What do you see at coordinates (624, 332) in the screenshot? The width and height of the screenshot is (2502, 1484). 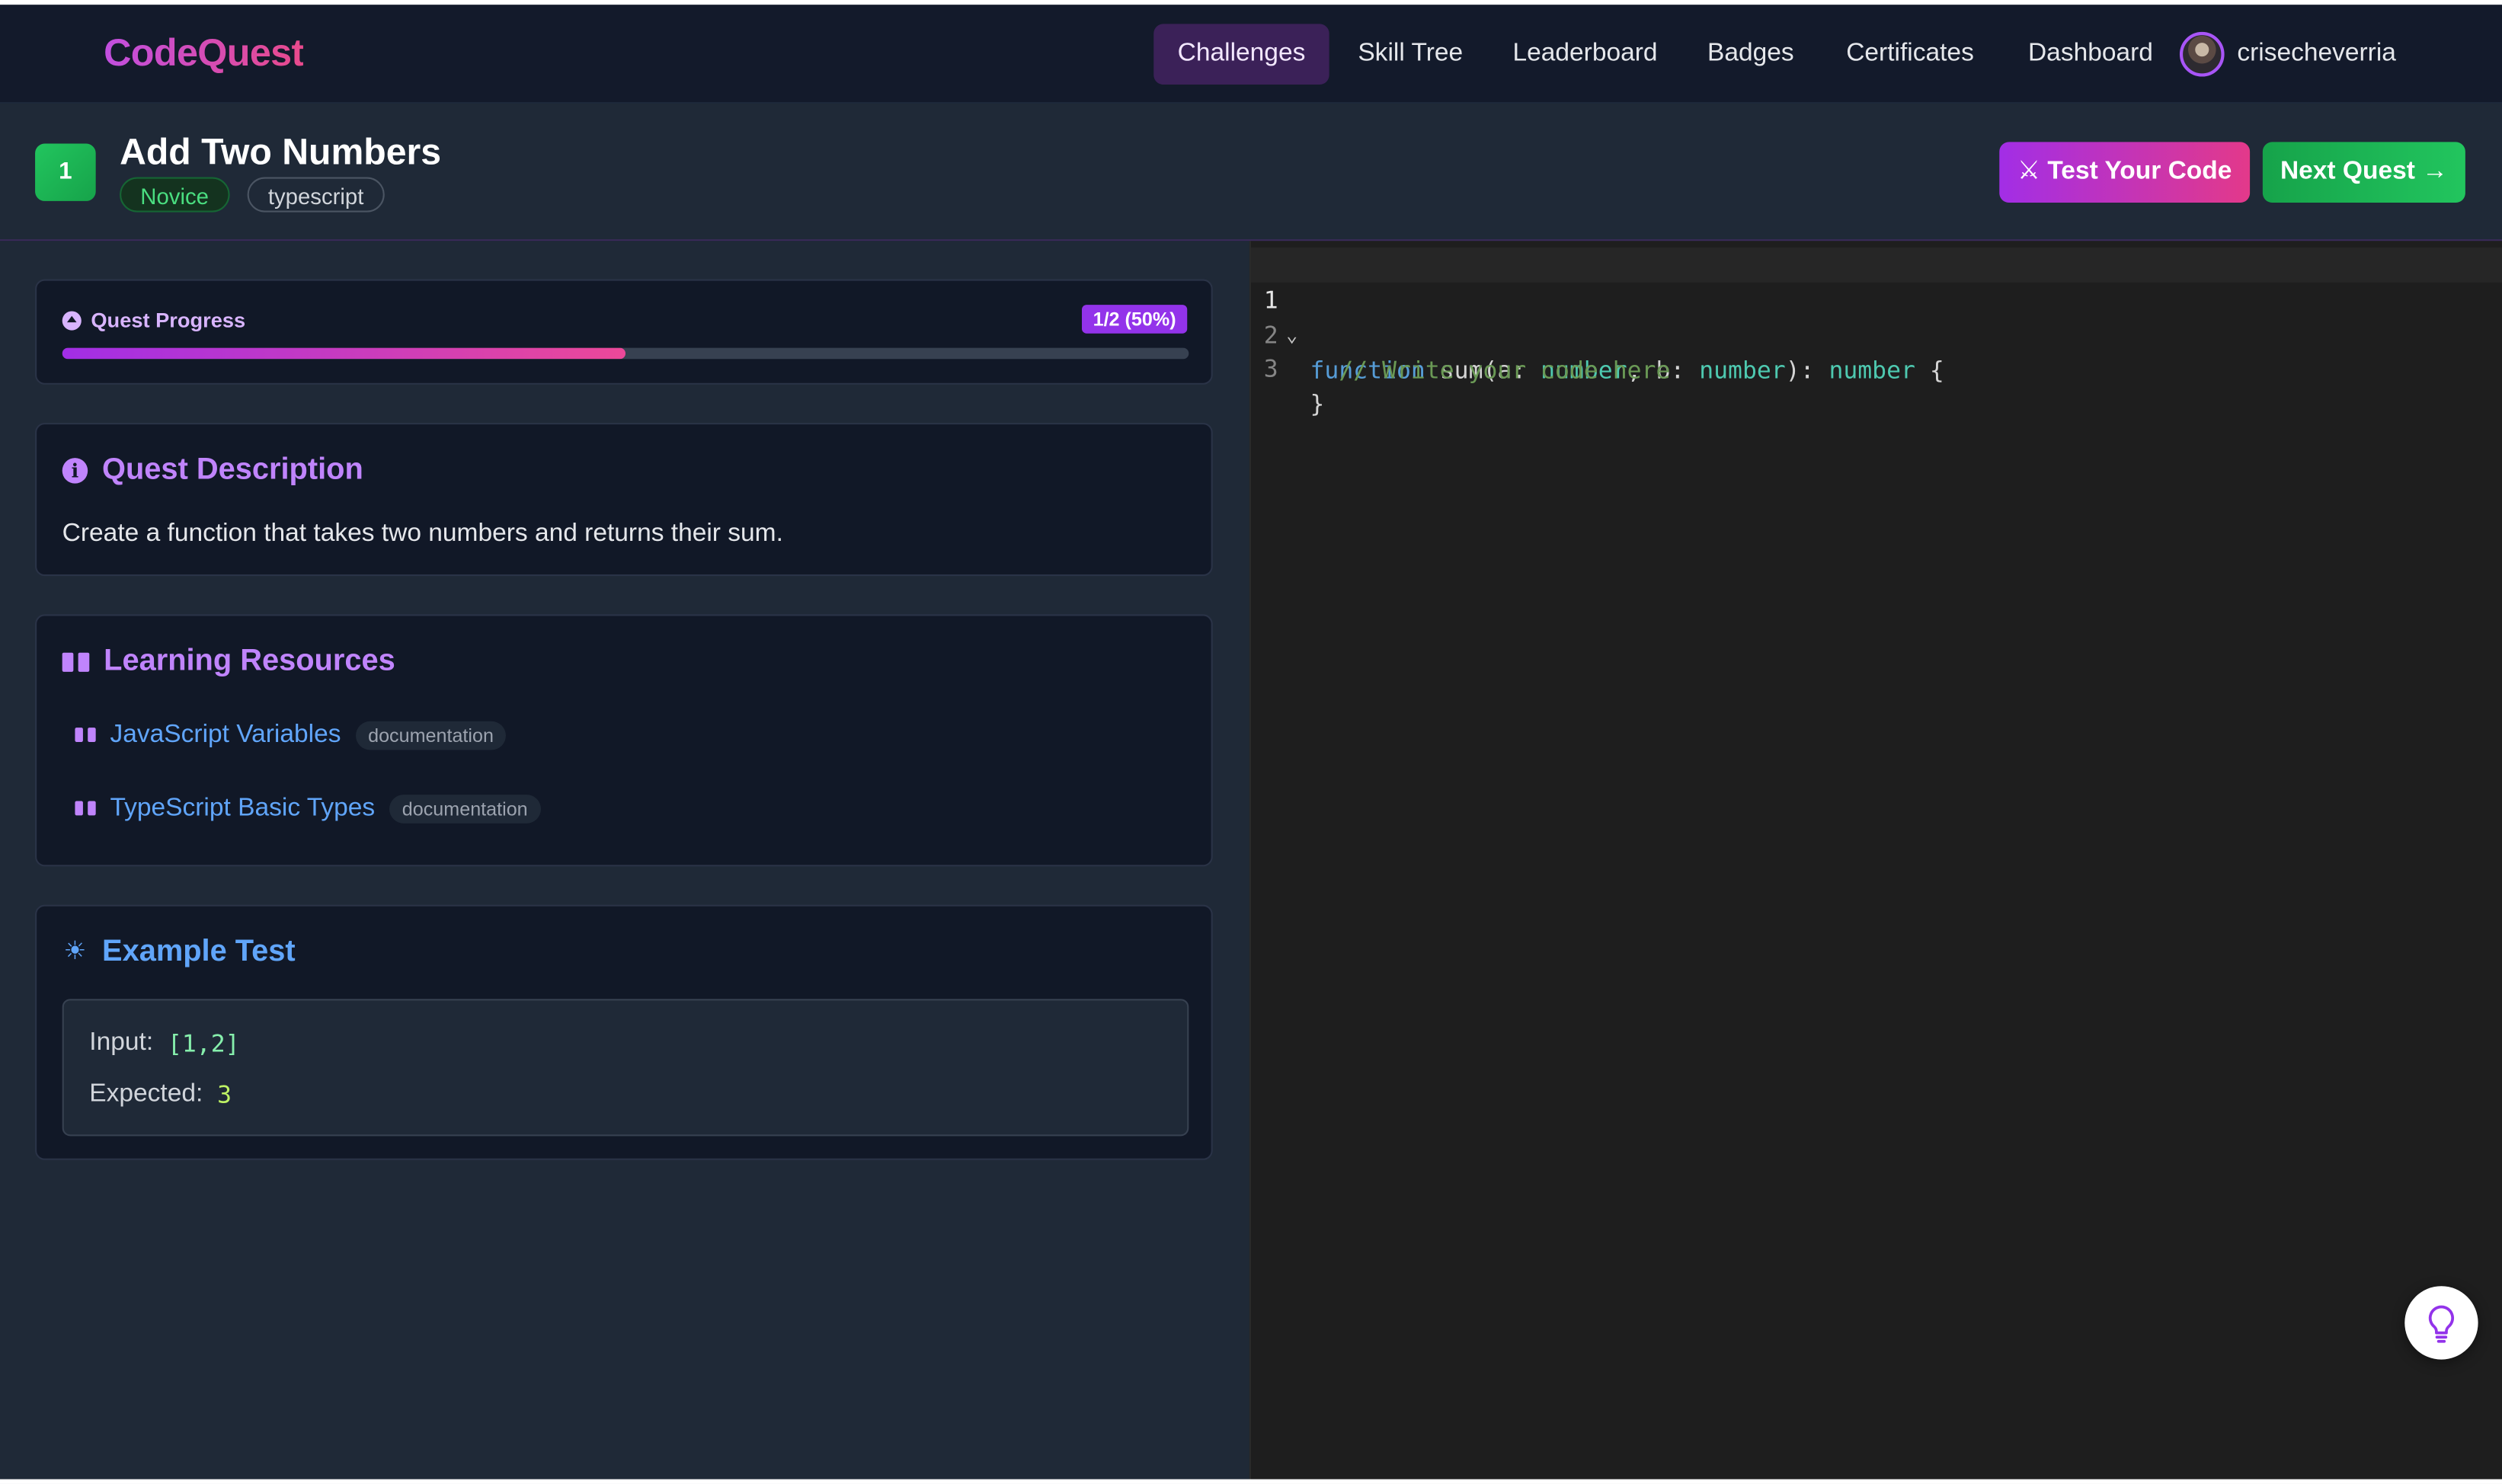 I see `progress-card: Quest Progress 1/2 (50%)` at bounding box center [624, 332].